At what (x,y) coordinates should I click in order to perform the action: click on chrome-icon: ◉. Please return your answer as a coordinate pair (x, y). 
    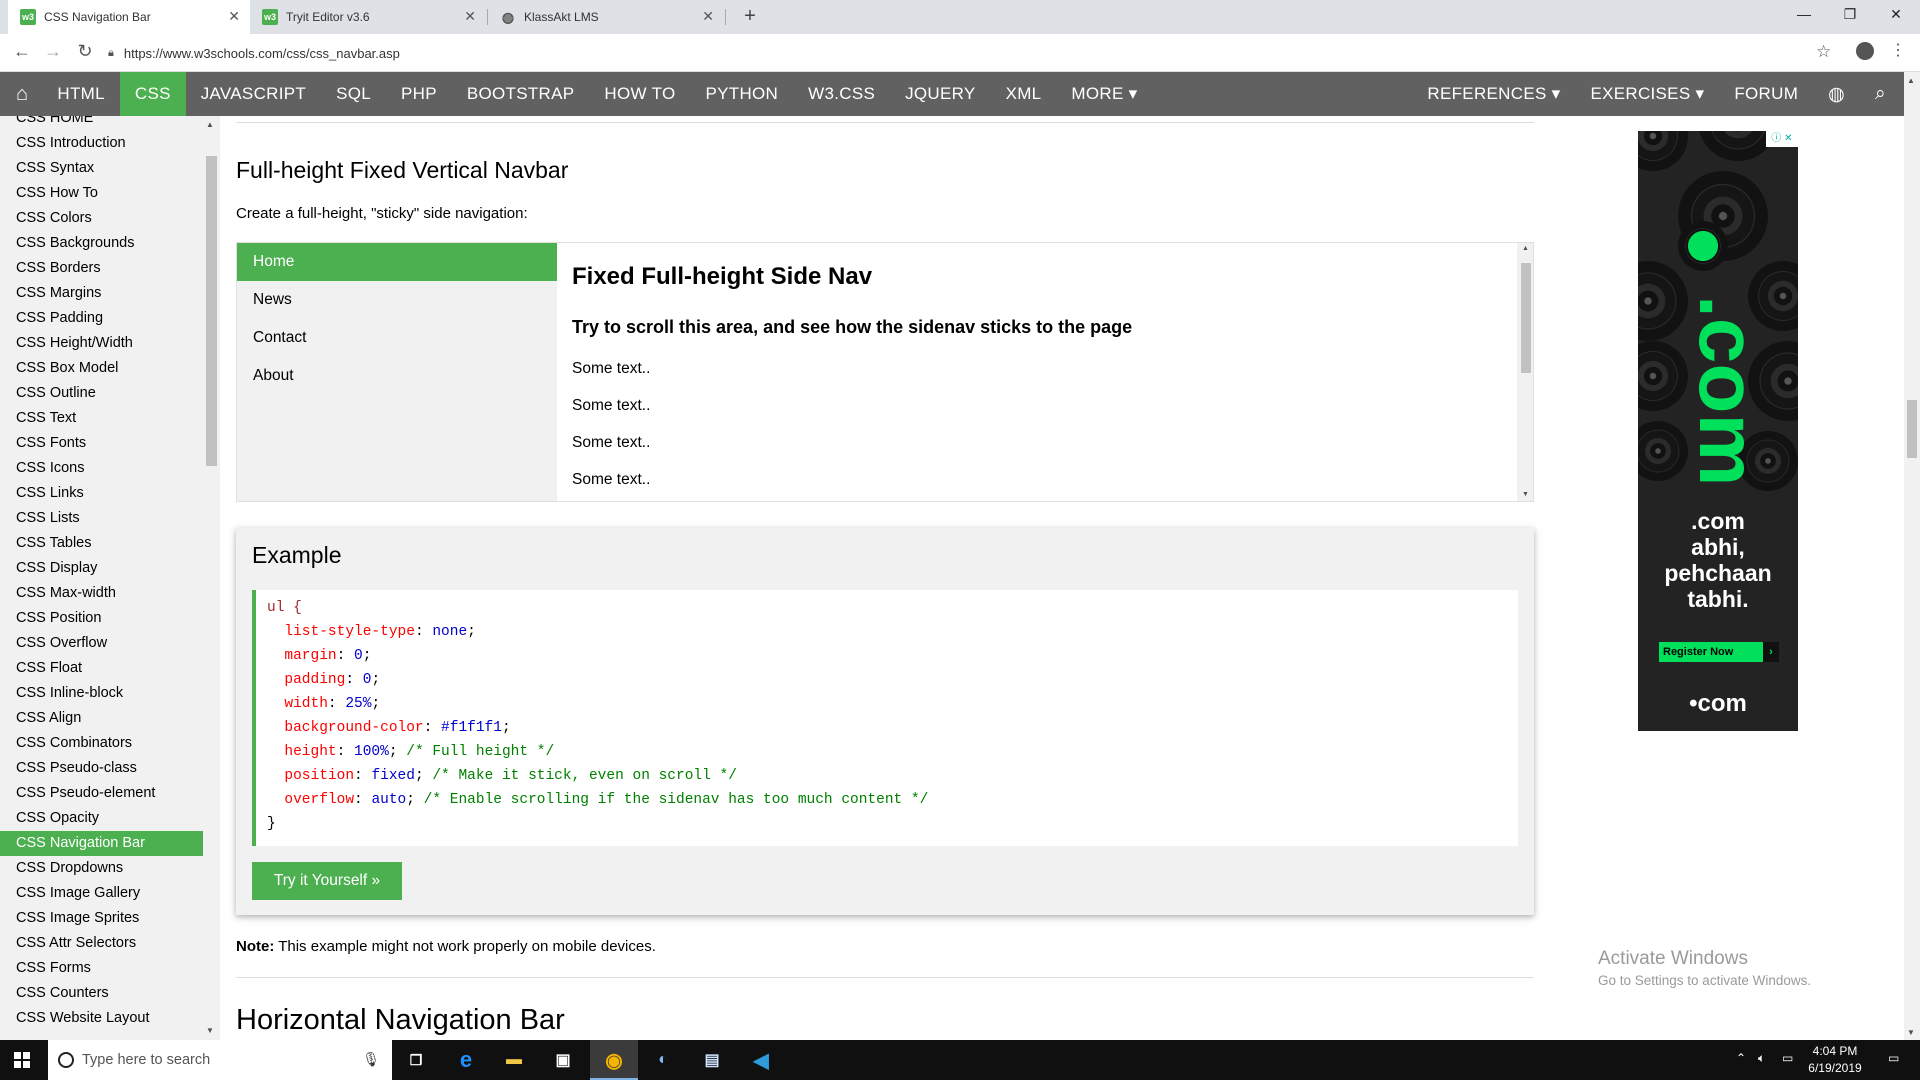
    Looking at the image, I should click on (614, 1060).